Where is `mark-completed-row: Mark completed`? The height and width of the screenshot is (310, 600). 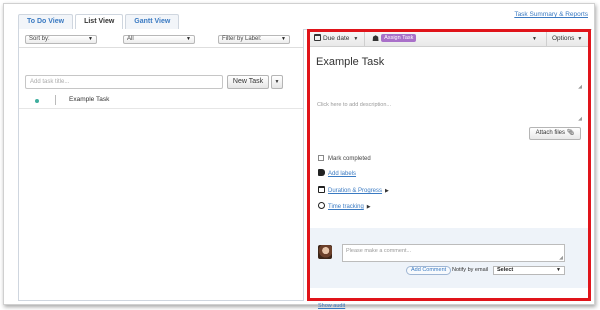
mark-completed-row: Mark completed is located at coordinates (344, 159).